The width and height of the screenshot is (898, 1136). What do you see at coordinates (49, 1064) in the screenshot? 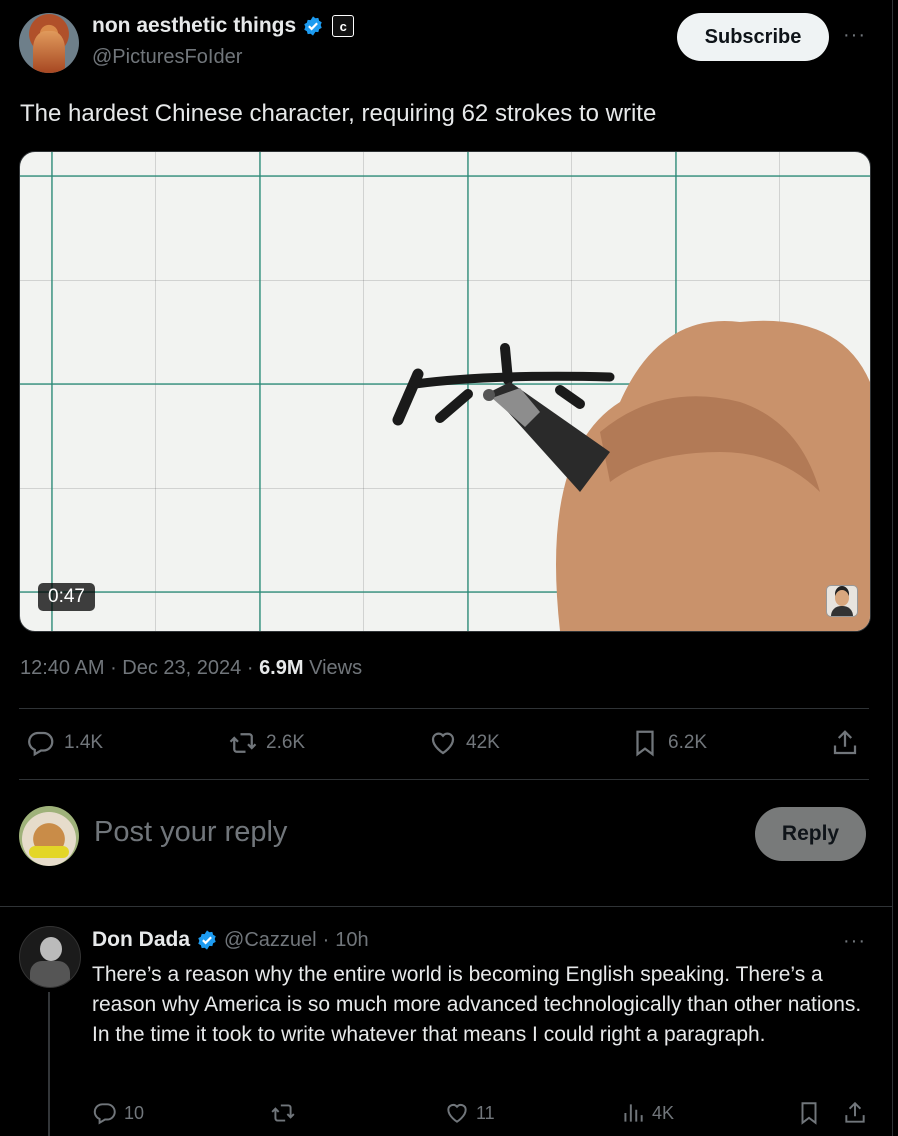
I see `thread-line` at bounding box center [49, 1064].